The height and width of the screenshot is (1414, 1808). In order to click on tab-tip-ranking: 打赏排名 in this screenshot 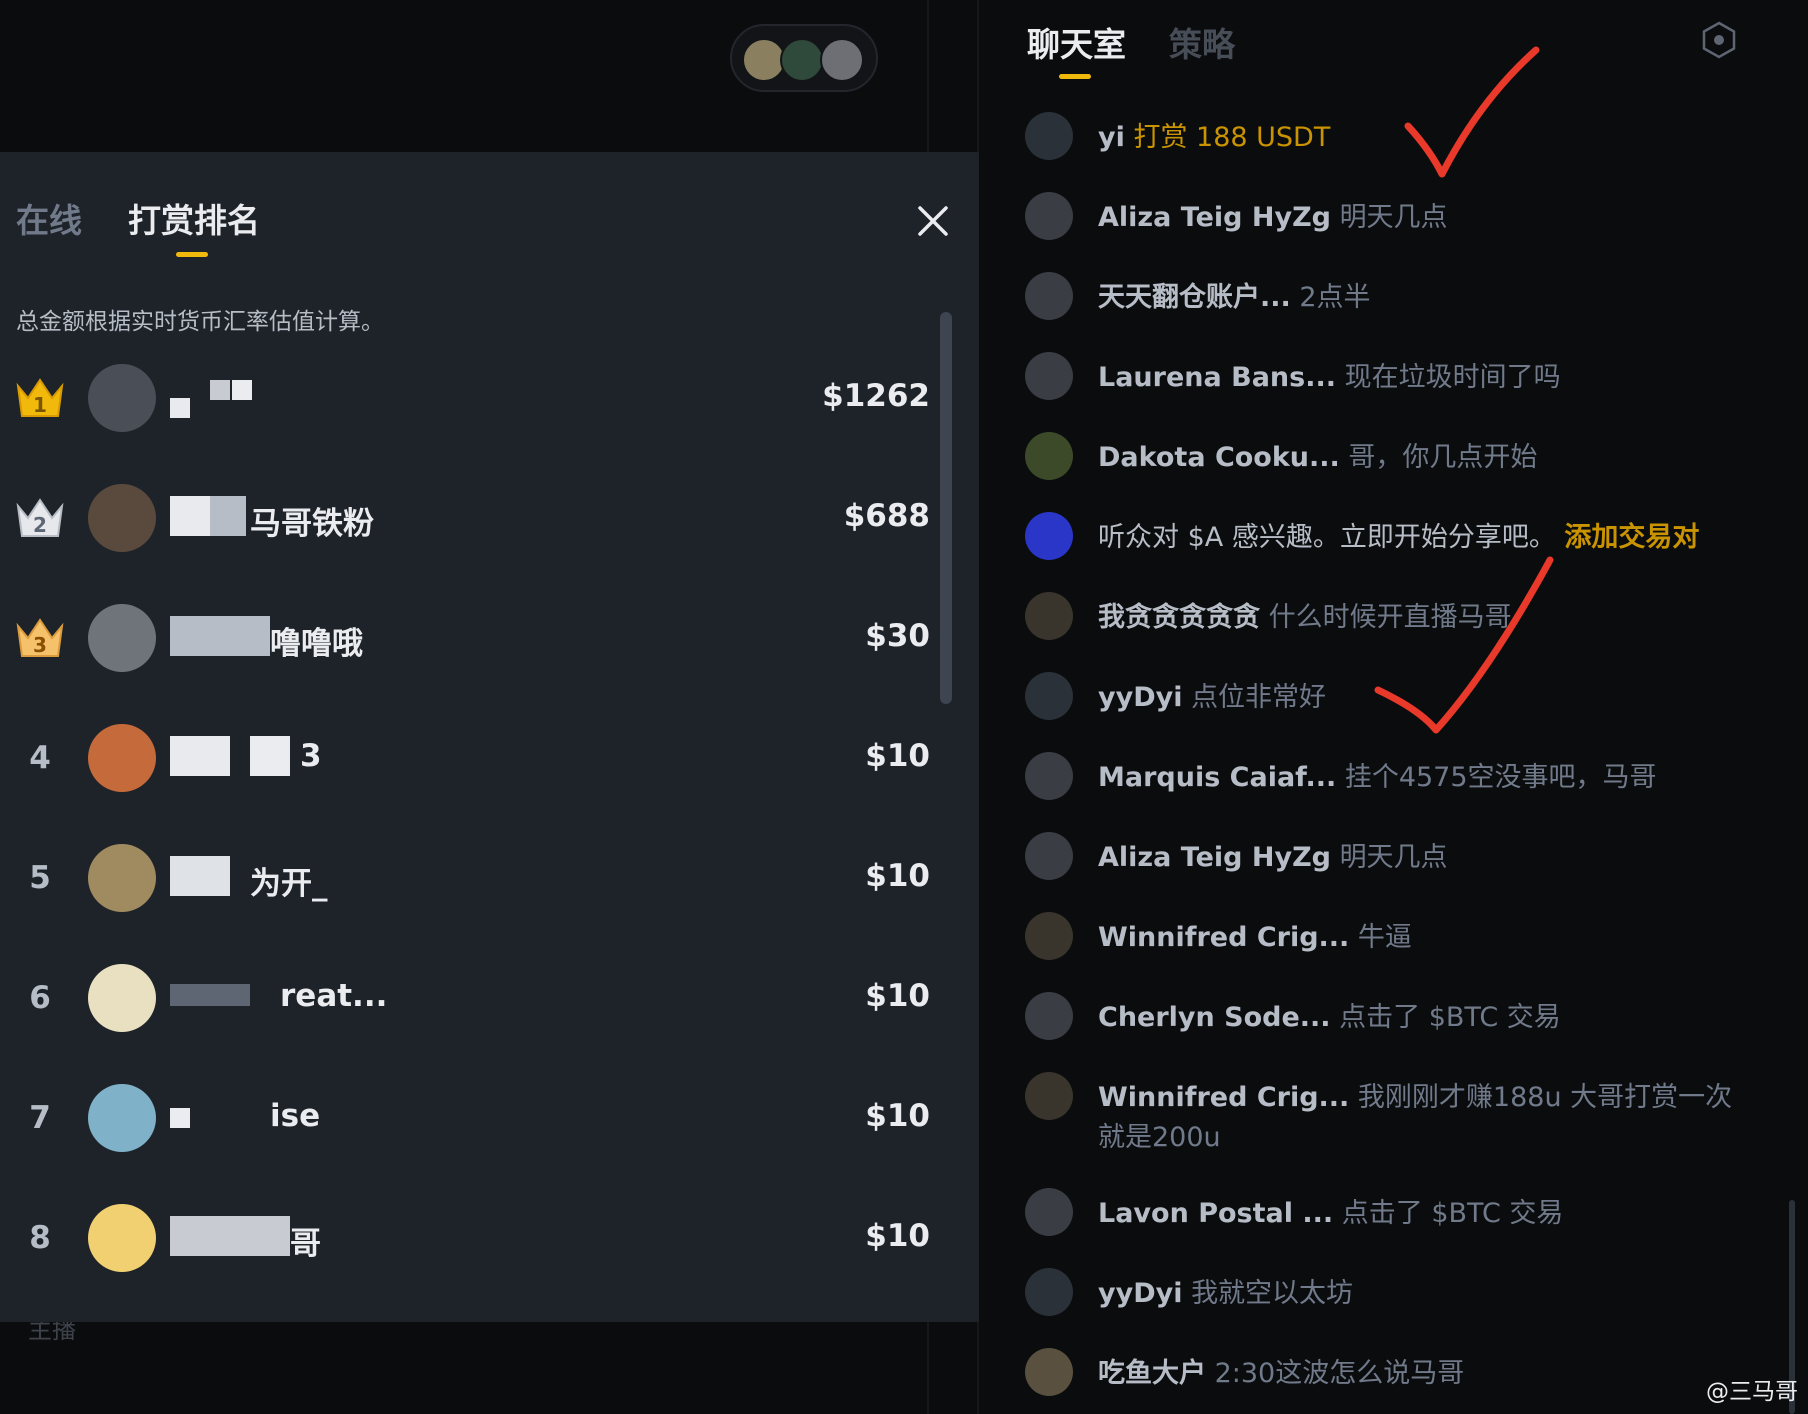, I will do `click(194, 218)`.